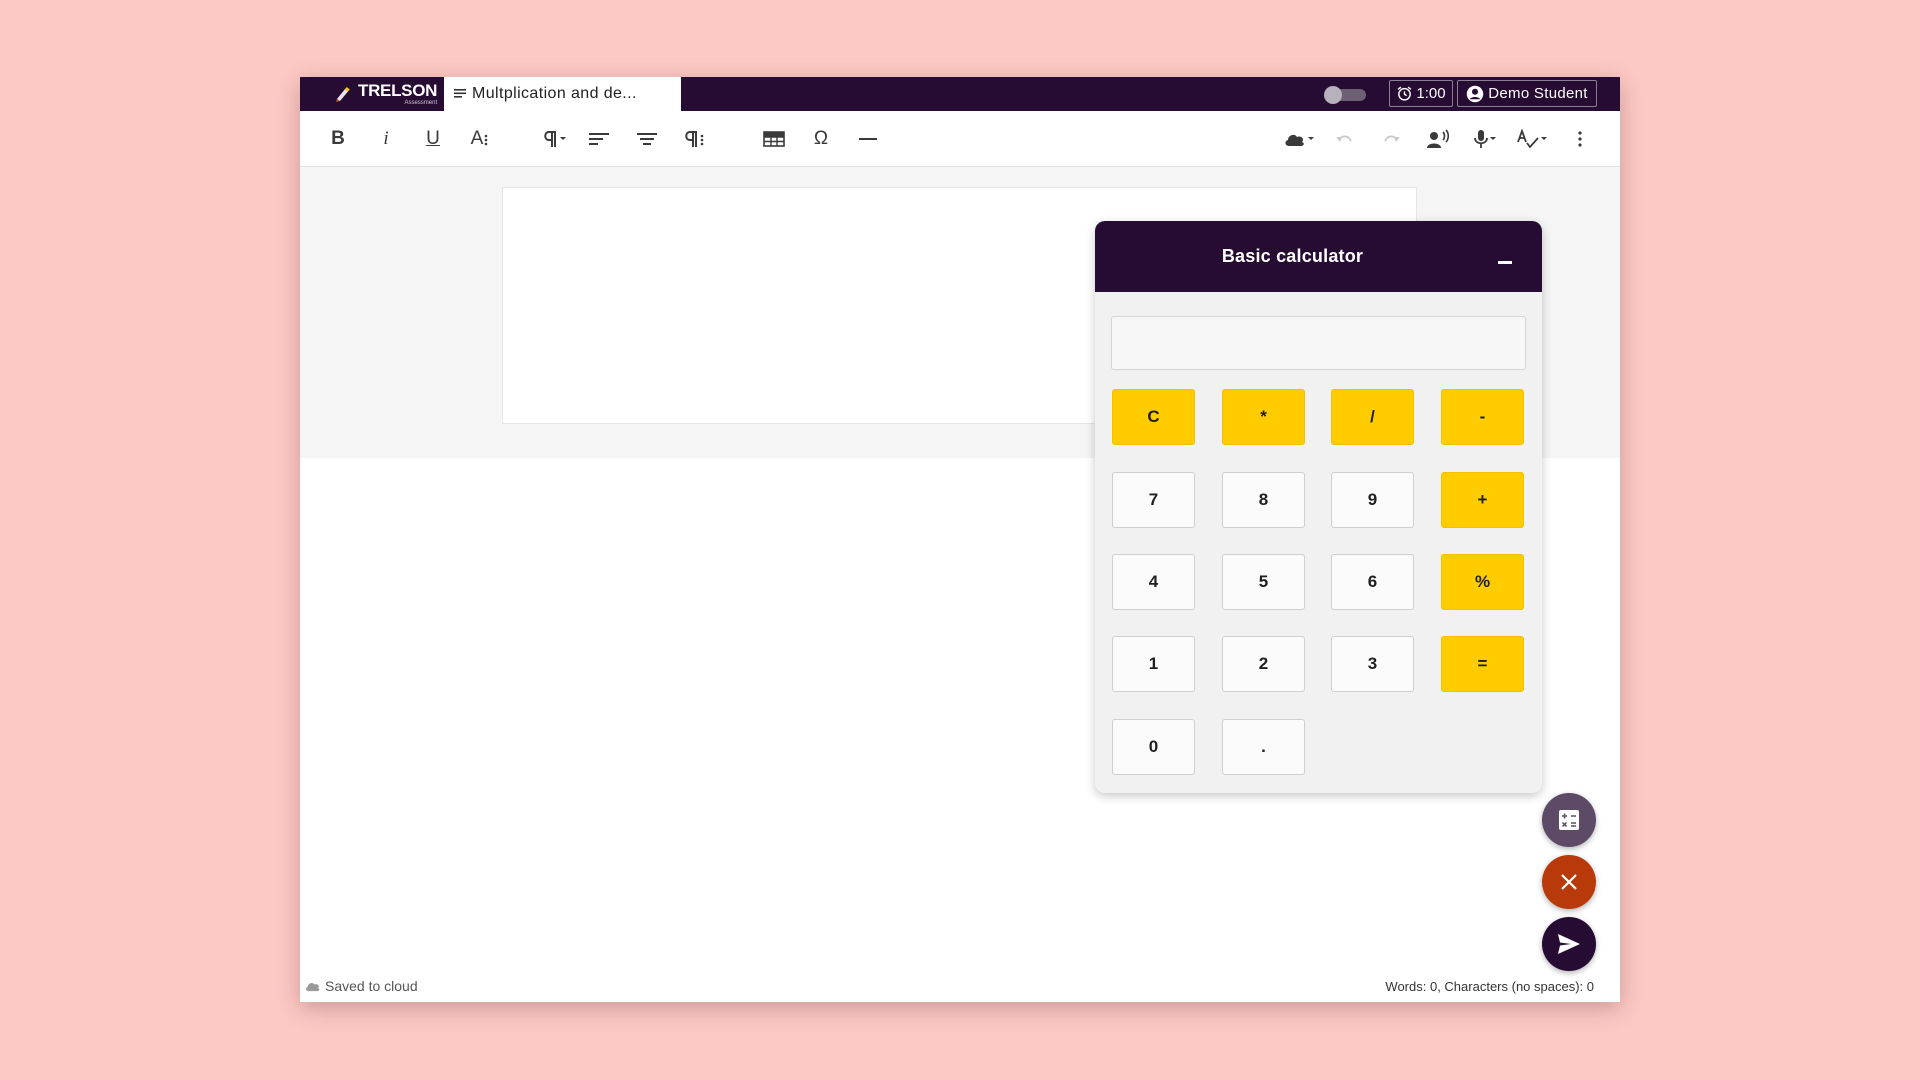 This screenshot has width=1920, height=1080. Describe the element at coordinates (371, 986) in the screenshot. I see `save-status-text: Saved to cloud` at that location.